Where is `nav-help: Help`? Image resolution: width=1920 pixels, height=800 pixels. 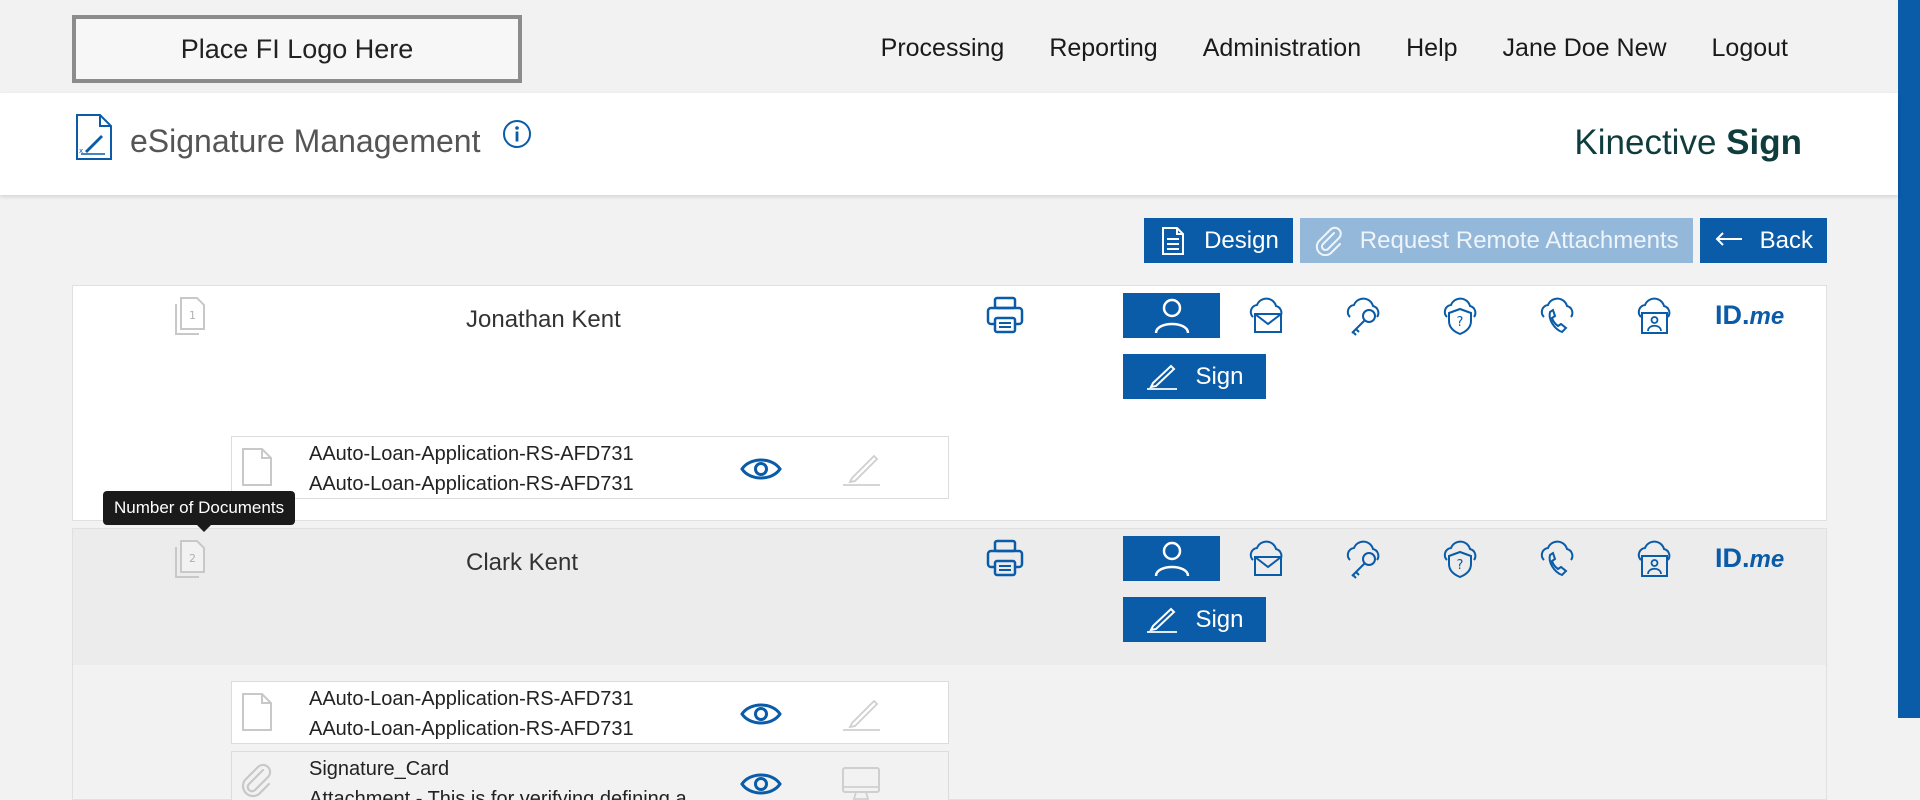
nav-help: Help is located at coordinates (1431, 48).